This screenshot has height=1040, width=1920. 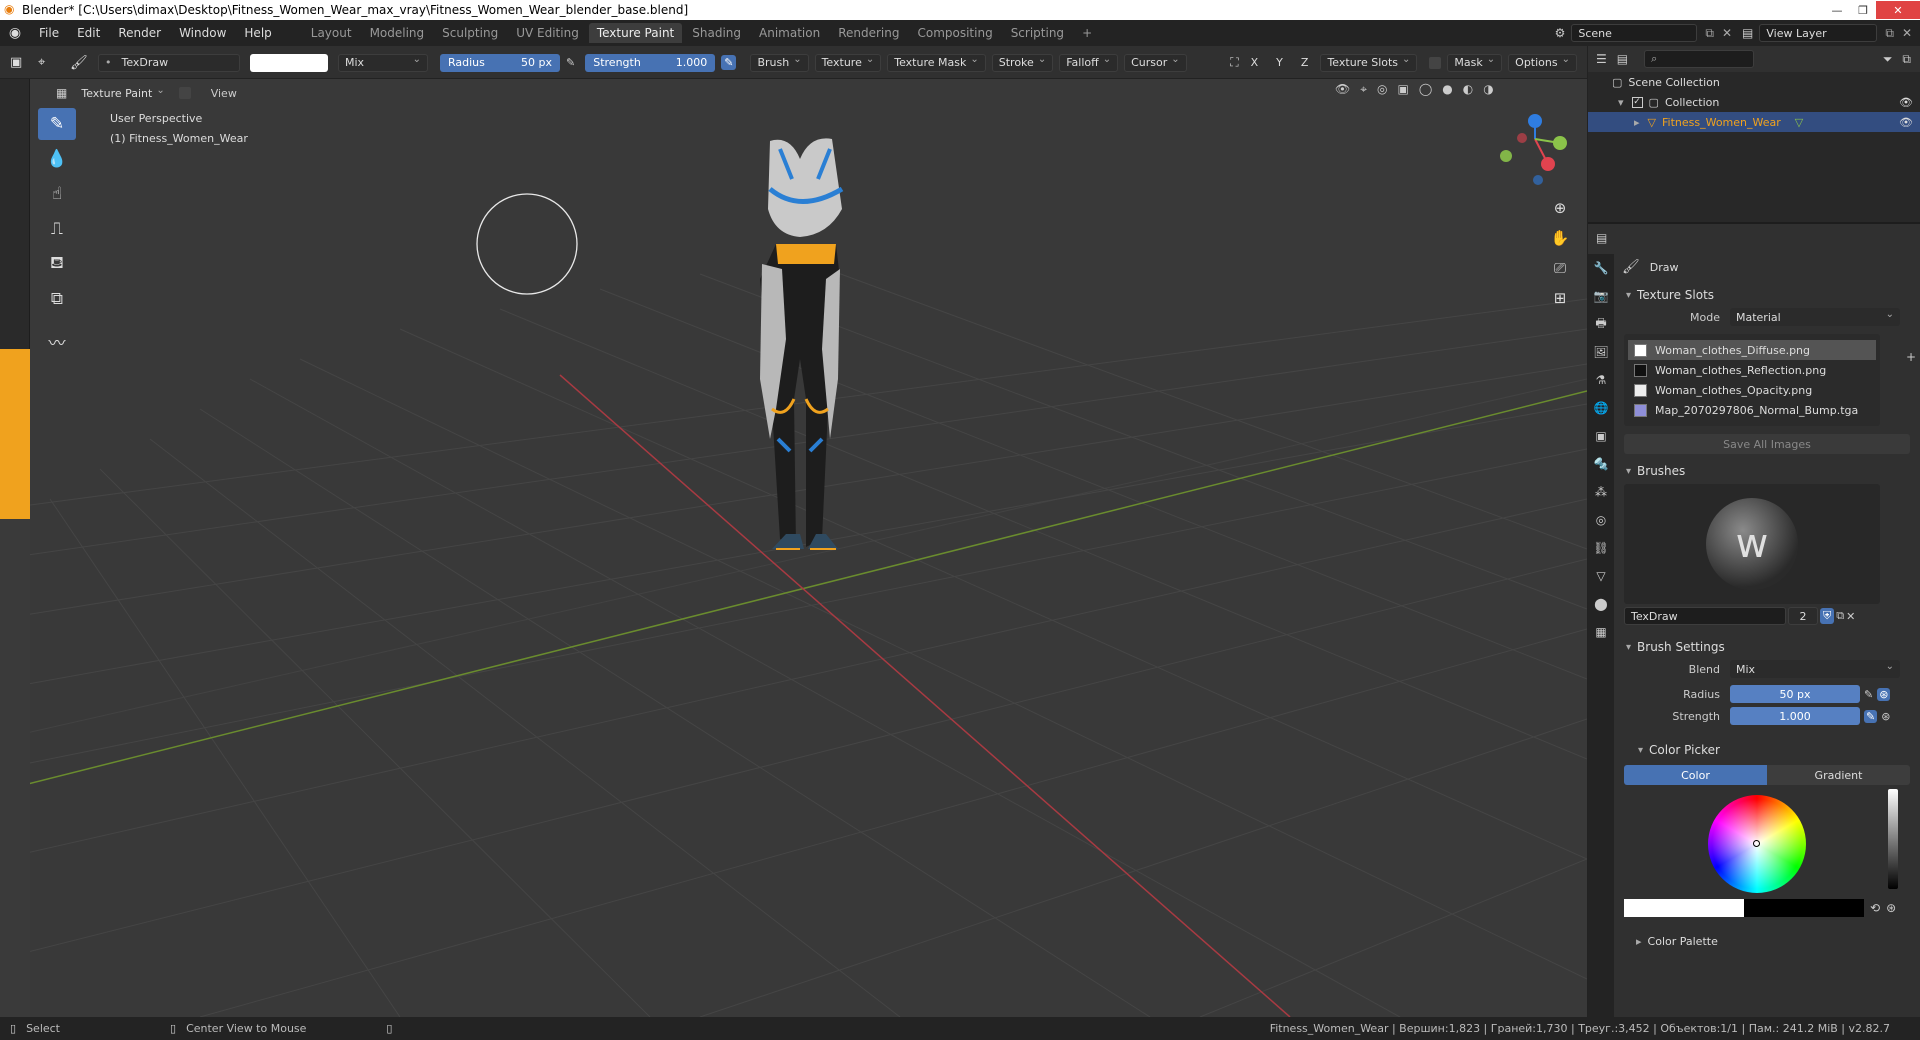 I want to click on radius-slider: Radius 50 px, so click(x=500, y=62).